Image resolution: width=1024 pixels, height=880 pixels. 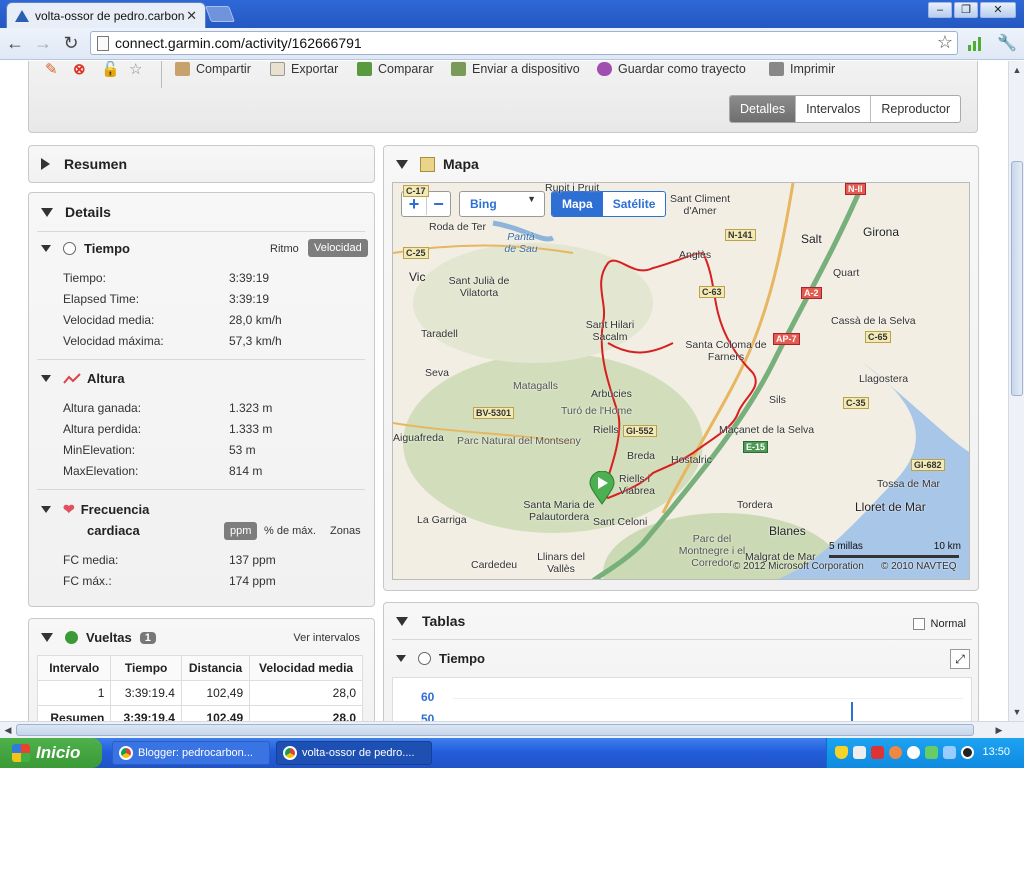 What do you see at coordinates (364, 69) in the screenshot?
I see `compare-icon` at bounding box center [364, 69].